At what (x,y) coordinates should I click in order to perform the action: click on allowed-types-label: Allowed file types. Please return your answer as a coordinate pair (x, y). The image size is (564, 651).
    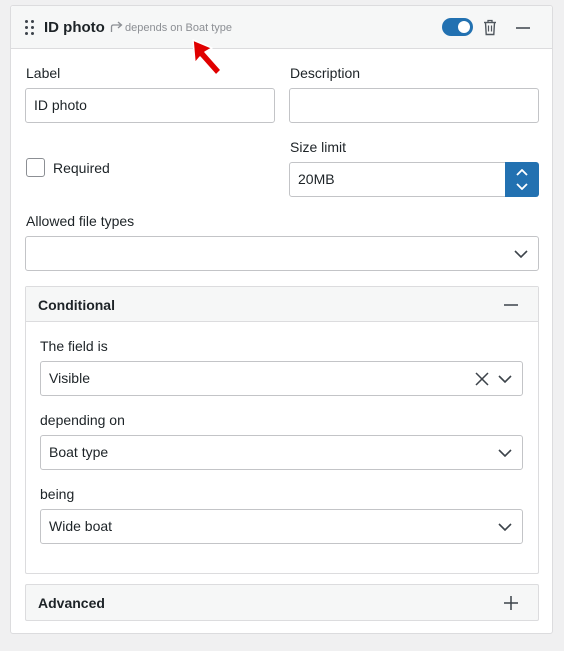
    Looking at the image, I should click on (80, 221).